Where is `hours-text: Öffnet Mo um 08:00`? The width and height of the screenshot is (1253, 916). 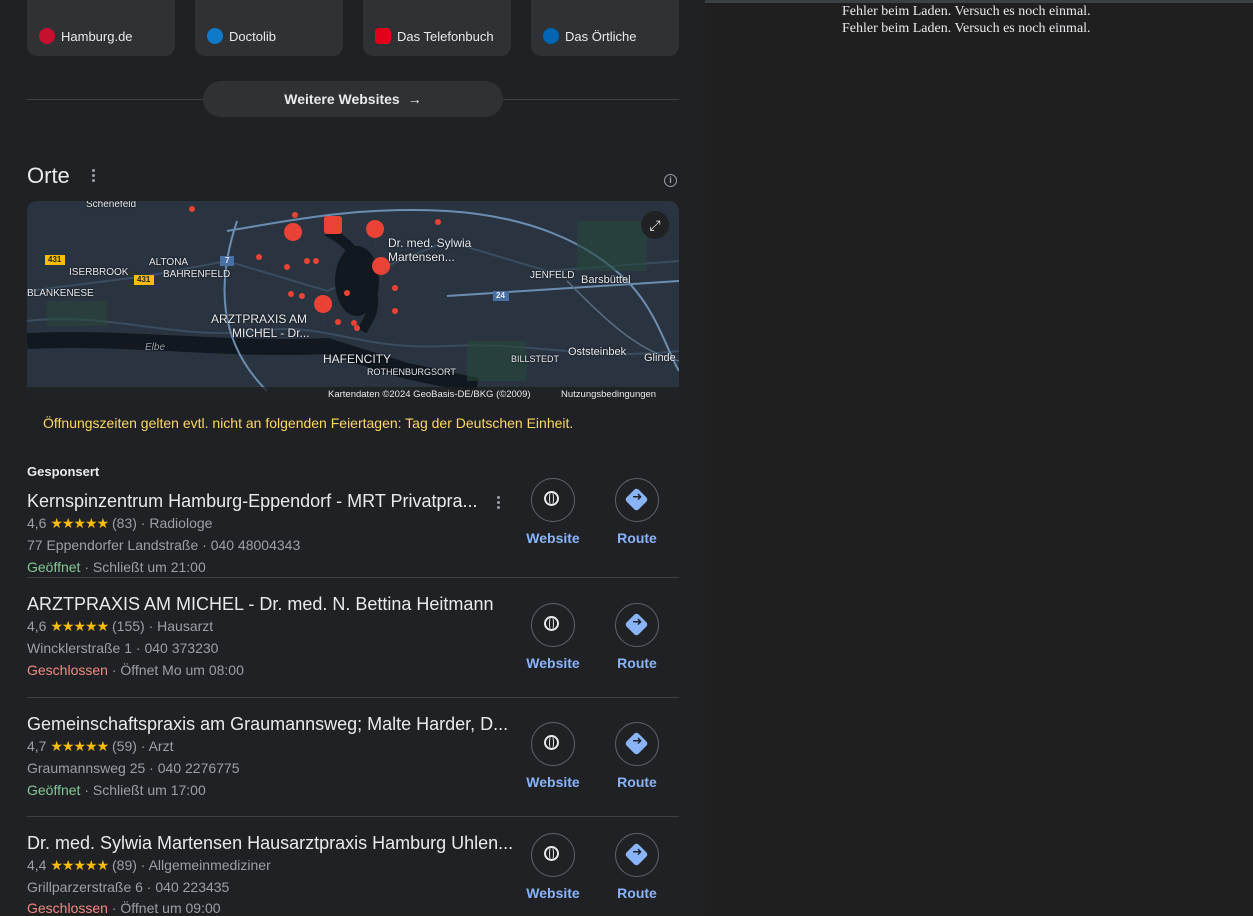 hours-text: Öffnet Mo um 08:00 is located at coordinates (182, 670).